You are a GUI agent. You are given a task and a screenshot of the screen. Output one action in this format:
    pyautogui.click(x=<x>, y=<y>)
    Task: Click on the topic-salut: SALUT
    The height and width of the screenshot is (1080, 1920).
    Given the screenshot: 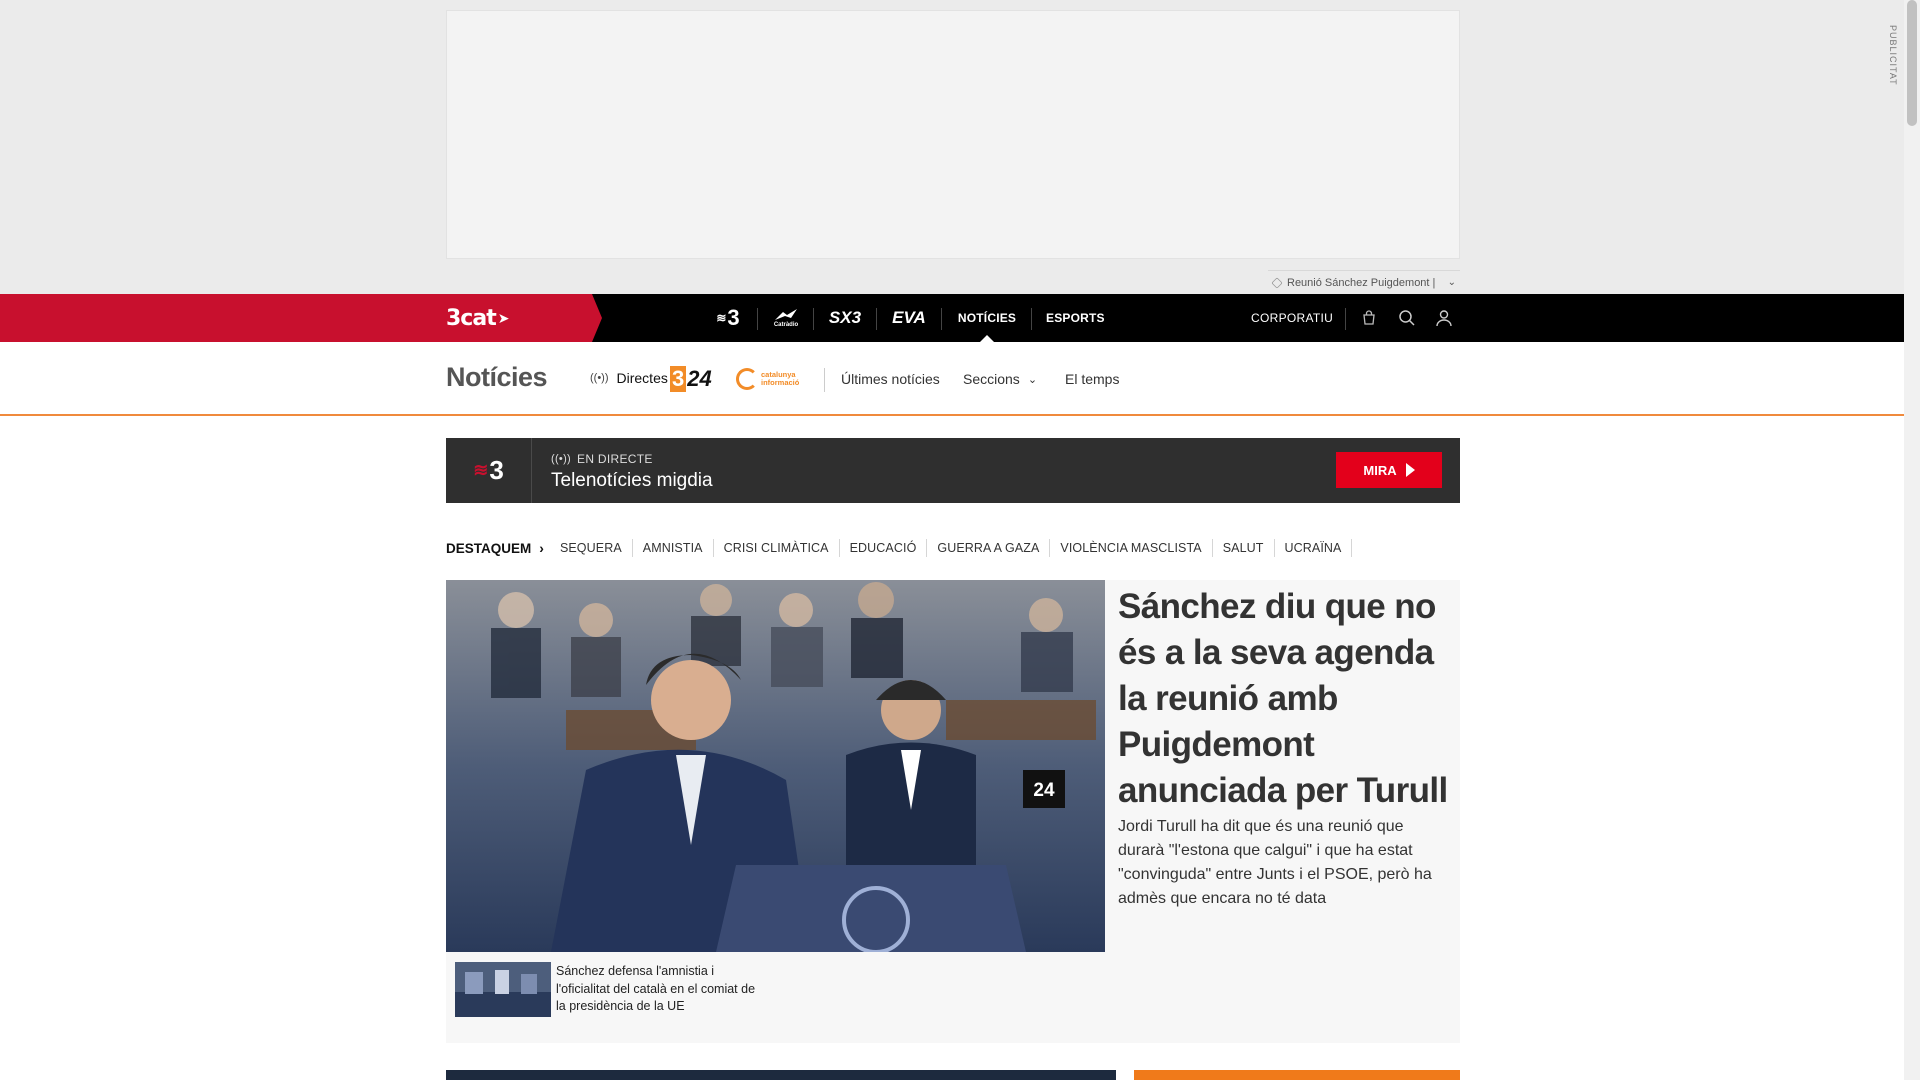 What is the action you would take?
    pyautogui.click(x=1244, y=548)
    